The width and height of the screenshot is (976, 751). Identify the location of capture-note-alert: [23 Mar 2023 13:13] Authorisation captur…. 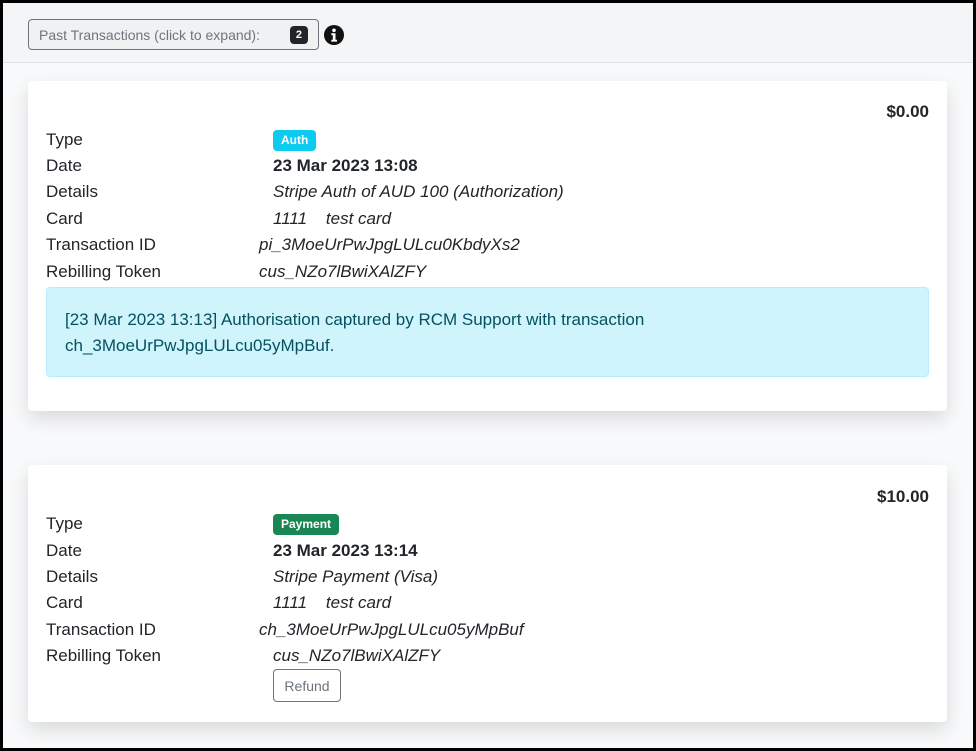
(487, 332).